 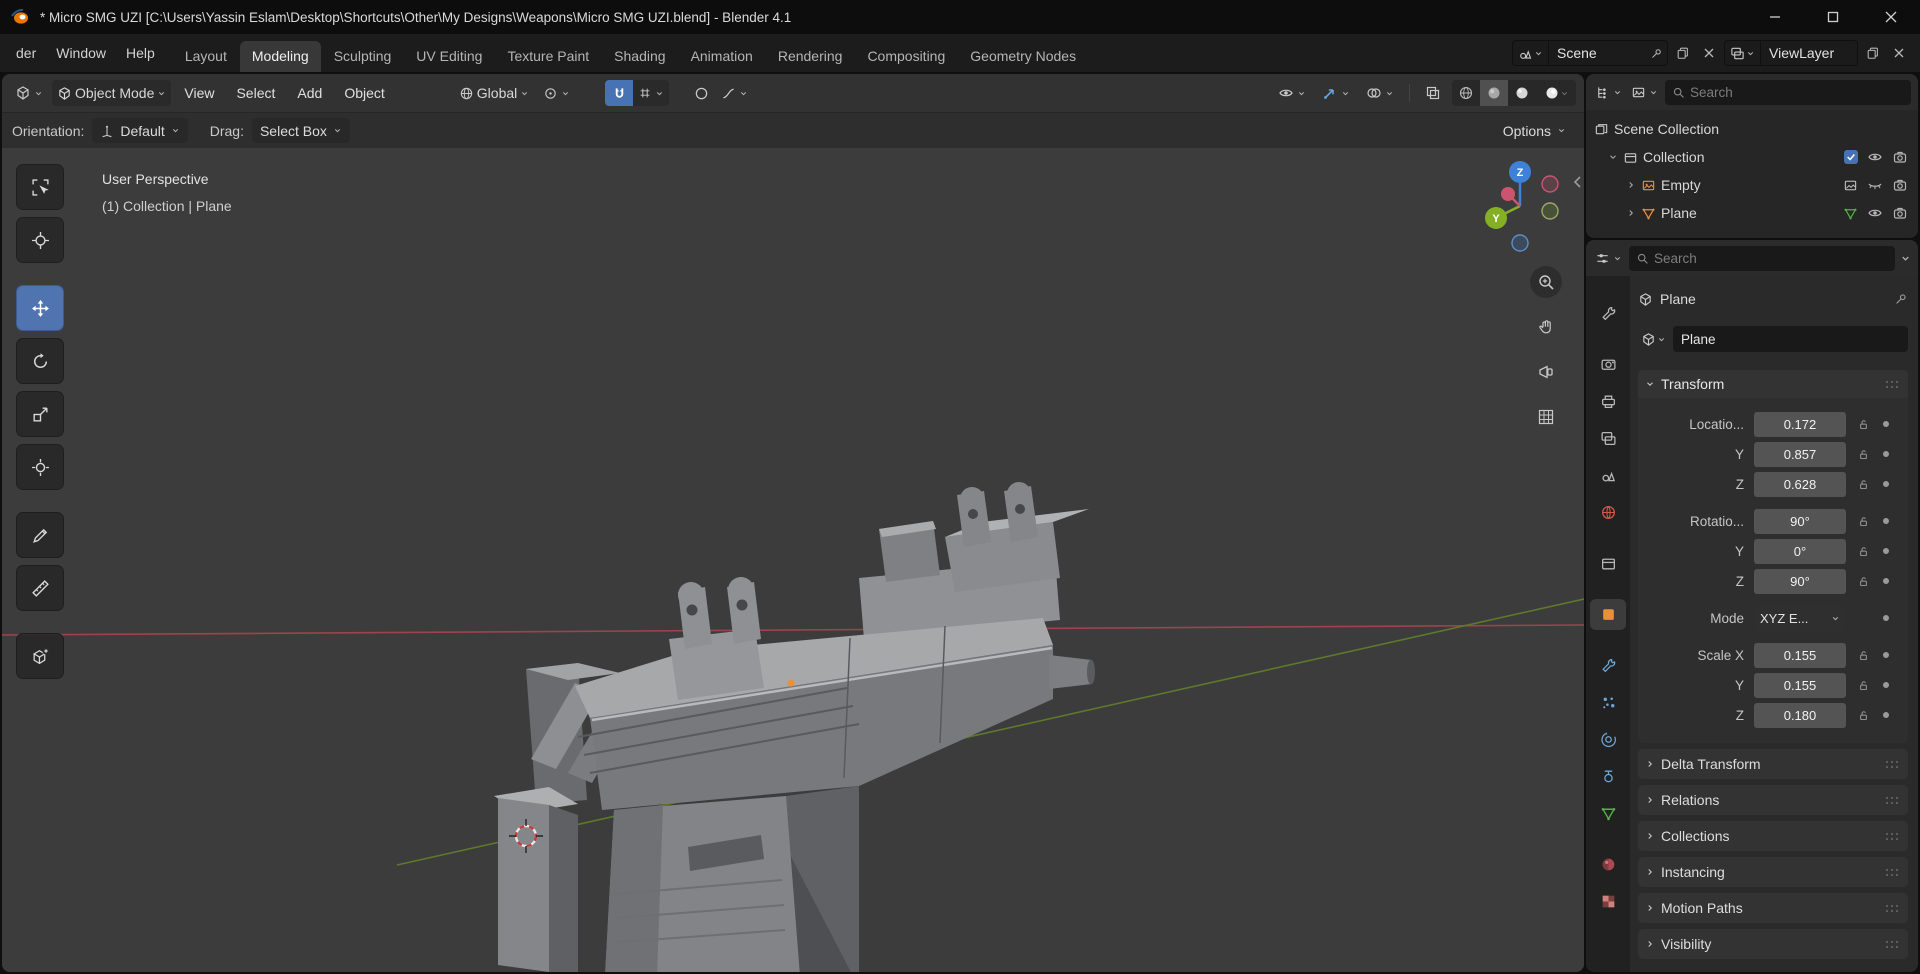 What do you see at coordinates (1773, 944) in the screenshot?
I see `panel-visibility: Visibility` at bounding box center [1773, 944].